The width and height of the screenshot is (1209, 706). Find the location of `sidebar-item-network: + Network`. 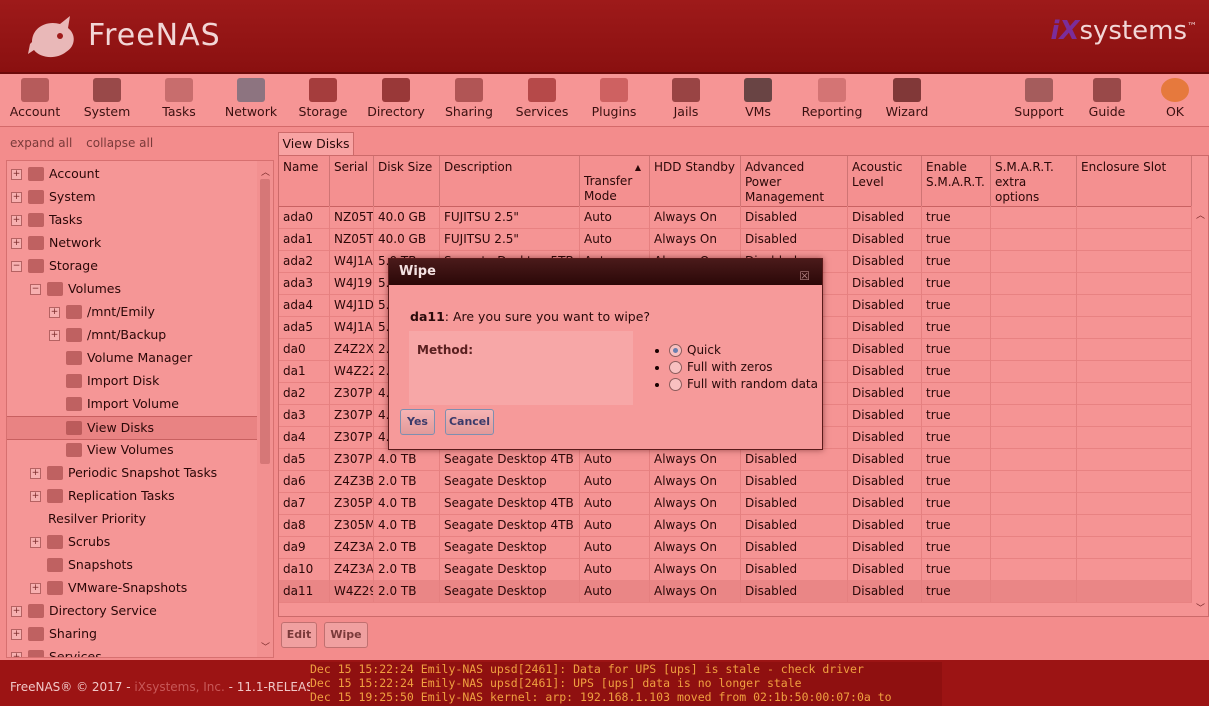

sidebar-item-network: + Network is located at coordinates (132, 243).